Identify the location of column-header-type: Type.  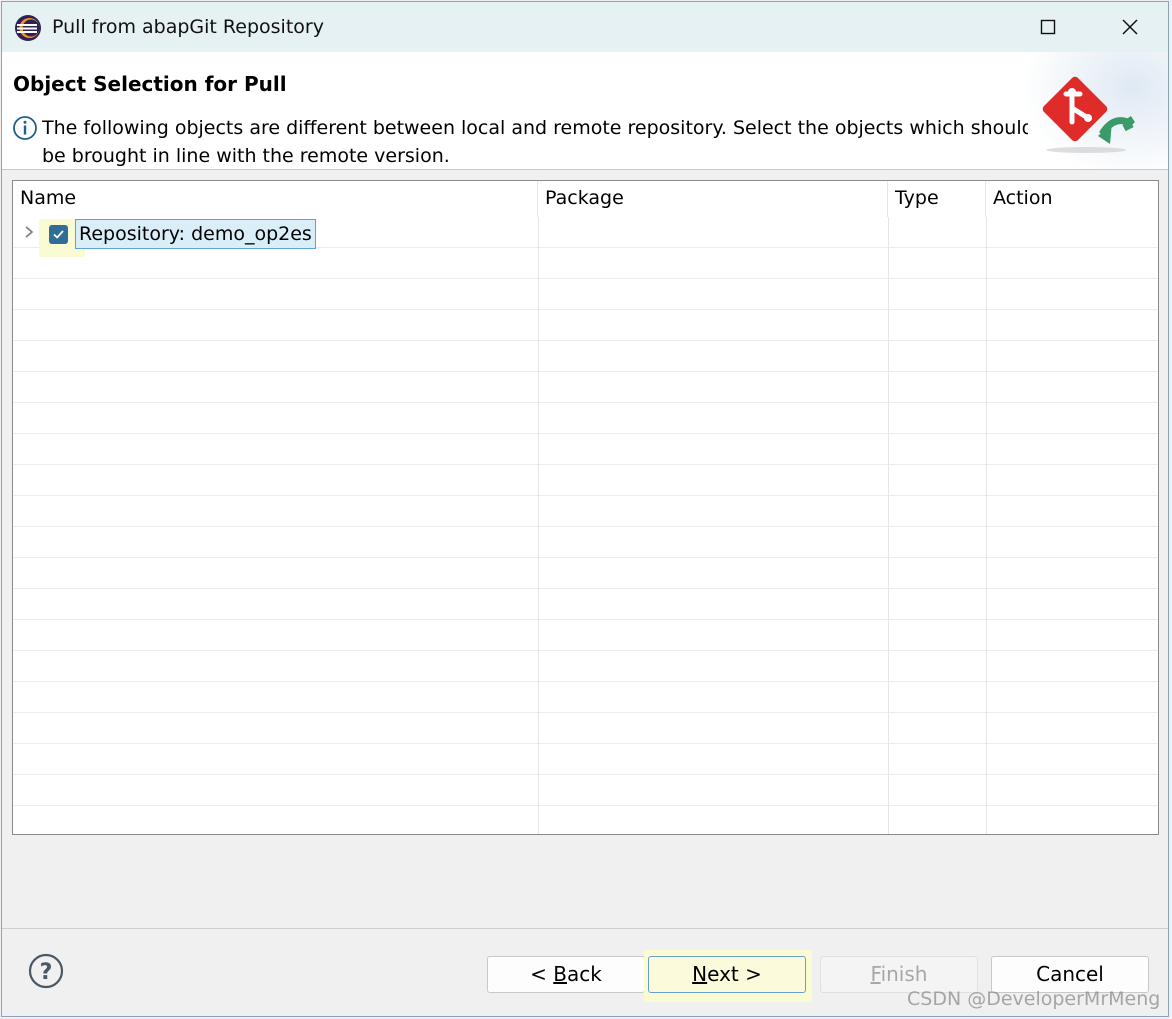
(937, 199).